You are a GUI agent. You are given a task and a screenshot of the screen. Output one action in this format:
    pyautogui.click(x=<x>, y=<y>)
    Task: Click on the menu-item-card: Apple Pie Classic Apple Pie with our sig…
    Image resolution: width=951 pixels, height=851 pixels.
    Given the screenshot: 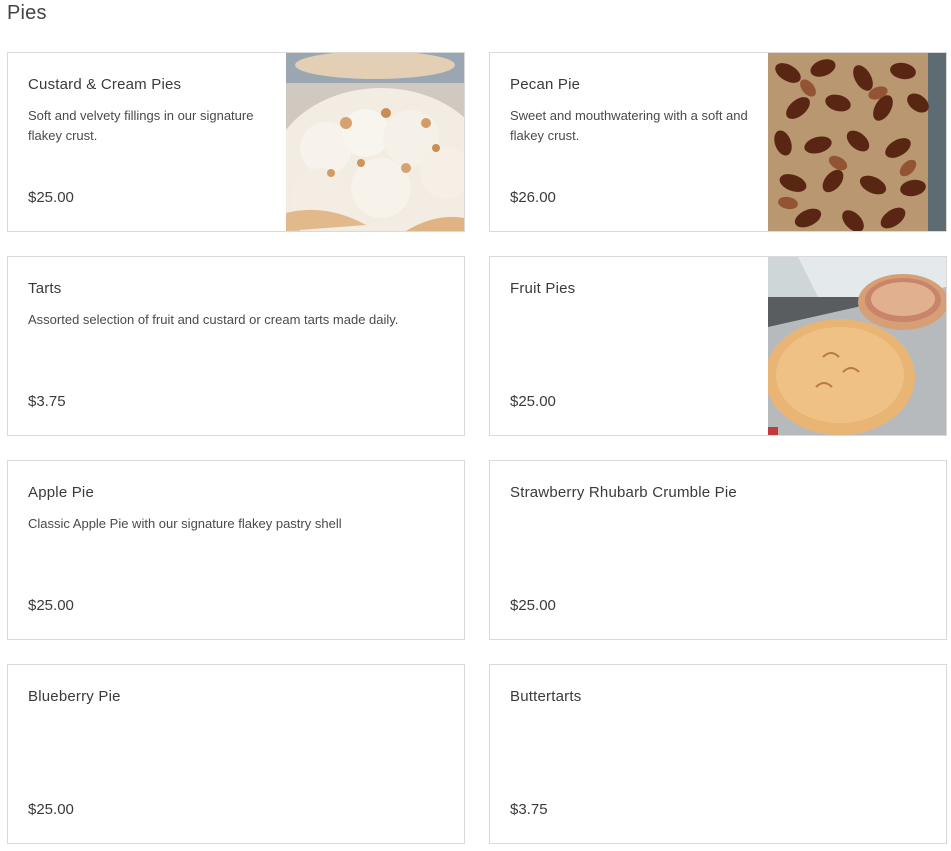 What is the action you would take?
    pyautogui.click(x=236, y=550)
    